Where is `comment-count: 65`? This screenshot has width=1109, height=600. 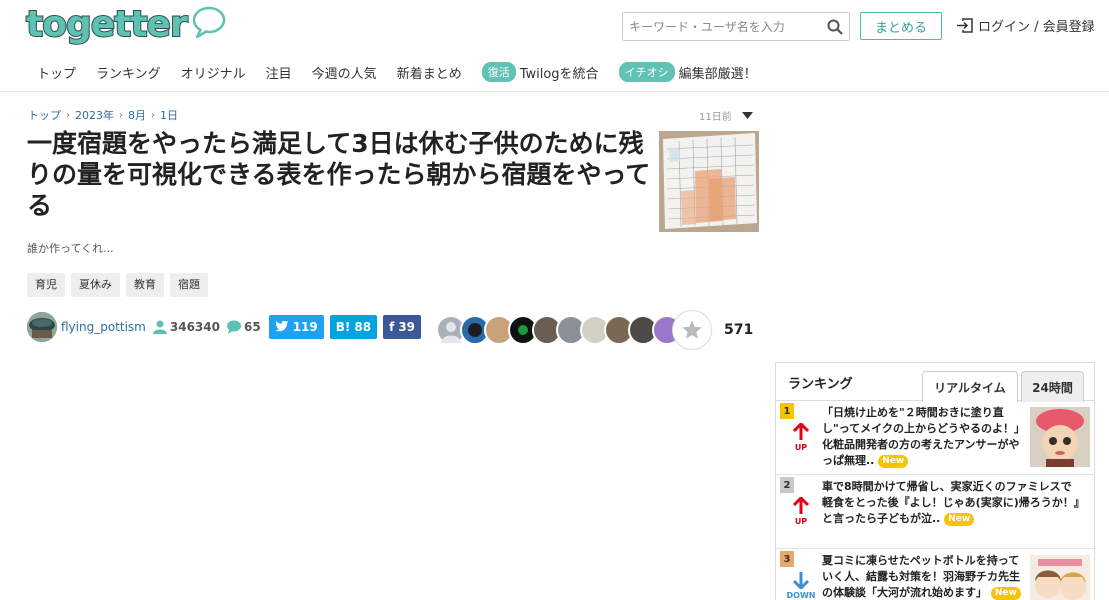 comment-count: 65 is located at coordinates (243, 327).